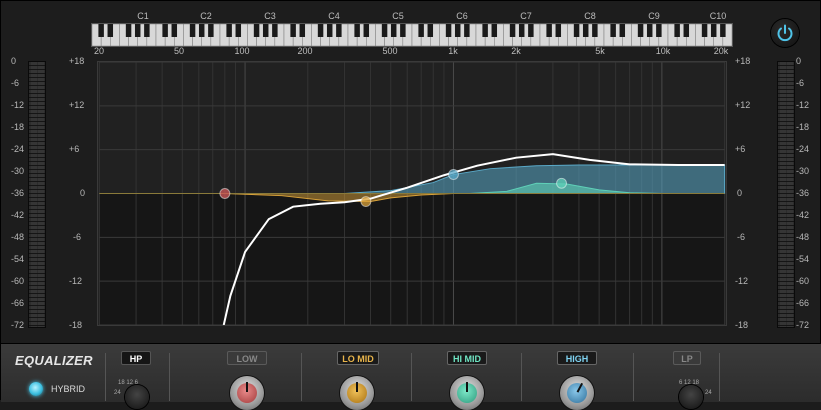 This screenshot has height=410, width=821. Describe the element at coordinates (136, 358) in the screenshot. I see `hp-button: HP` at that location.